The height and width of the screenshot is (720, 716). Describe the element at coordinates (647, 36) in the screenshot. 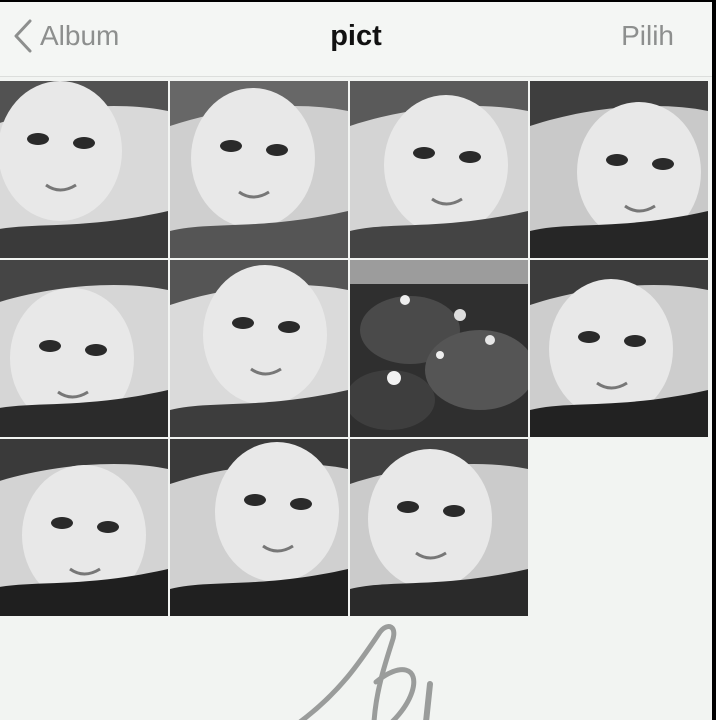

I see `select-button: Pilih` at that location.